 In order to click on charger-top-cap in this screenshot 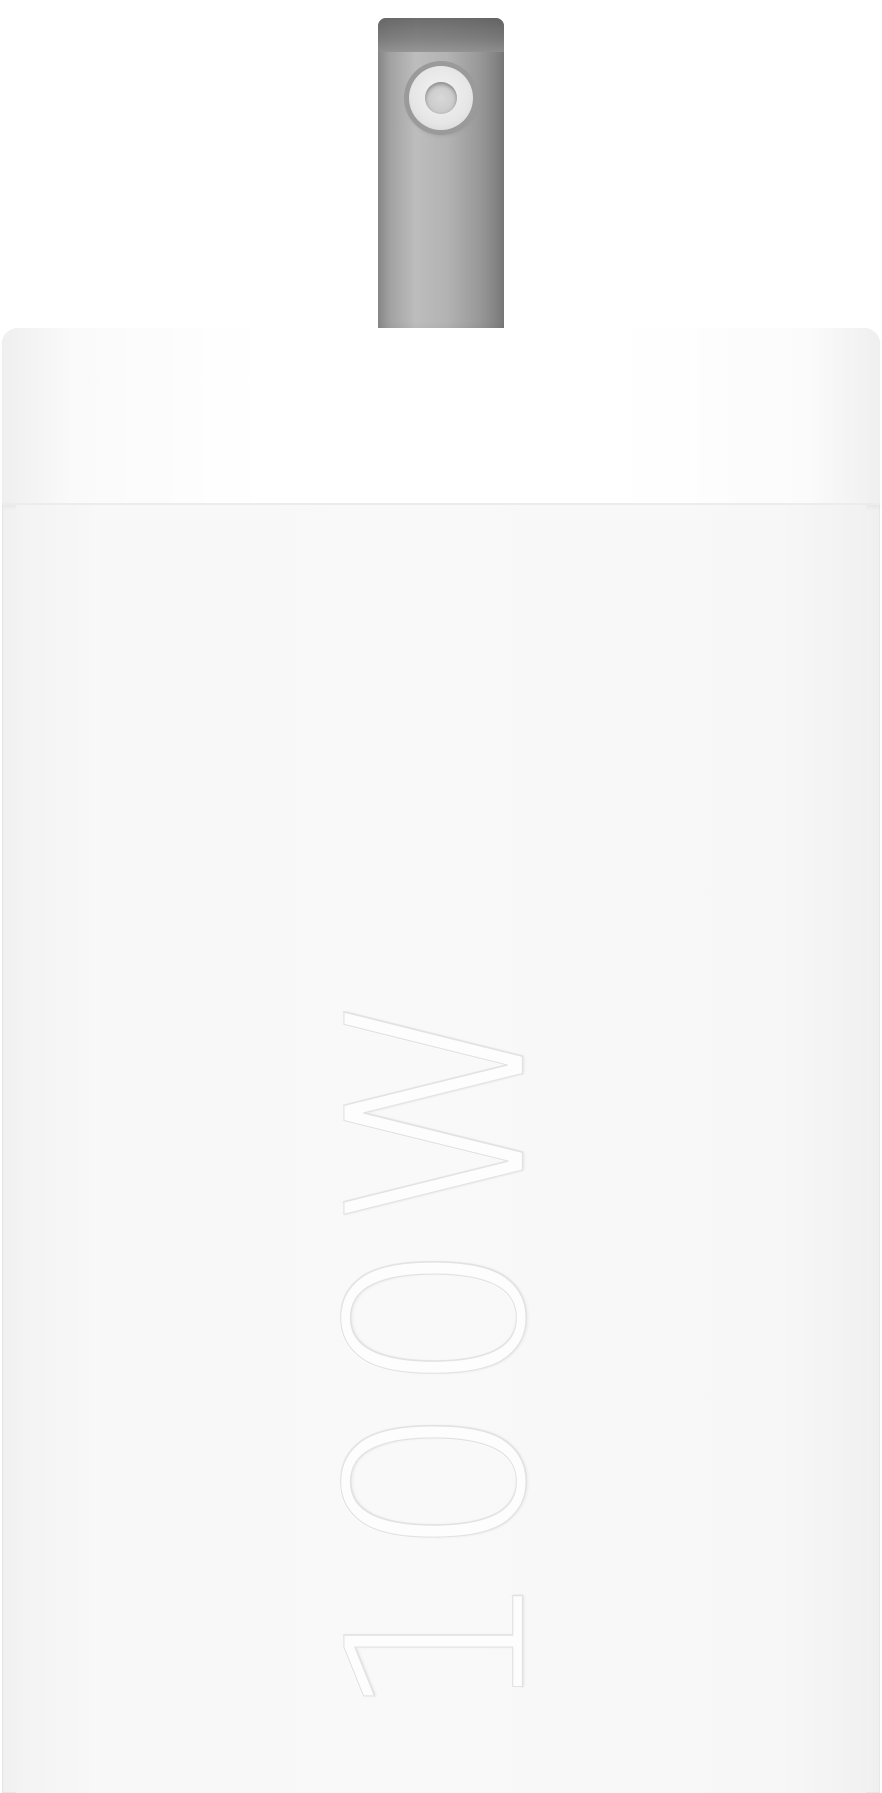, I will do `click(441, 416)`.